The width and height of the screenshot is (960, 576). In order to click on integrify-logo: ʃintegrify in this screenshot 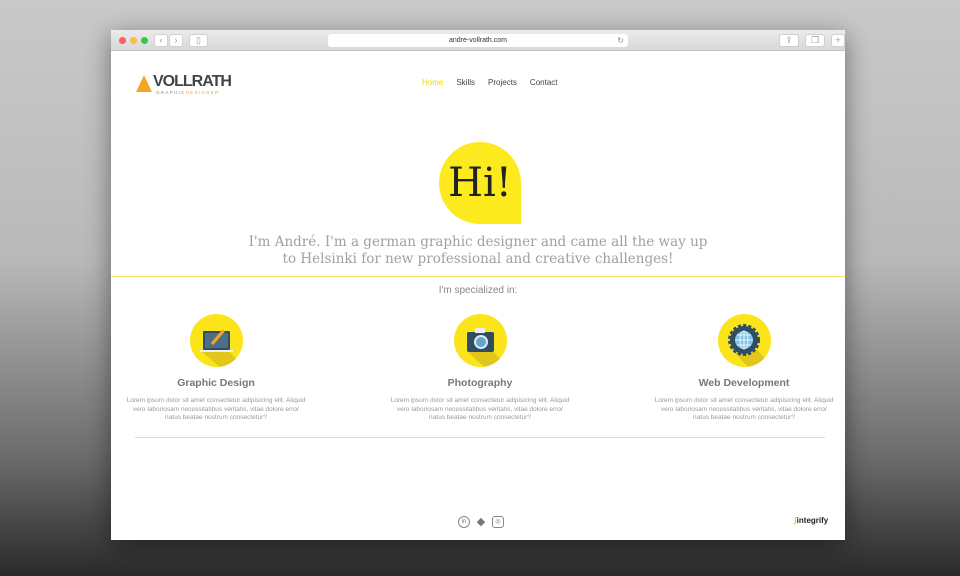, I will do `click(811, 520)`.